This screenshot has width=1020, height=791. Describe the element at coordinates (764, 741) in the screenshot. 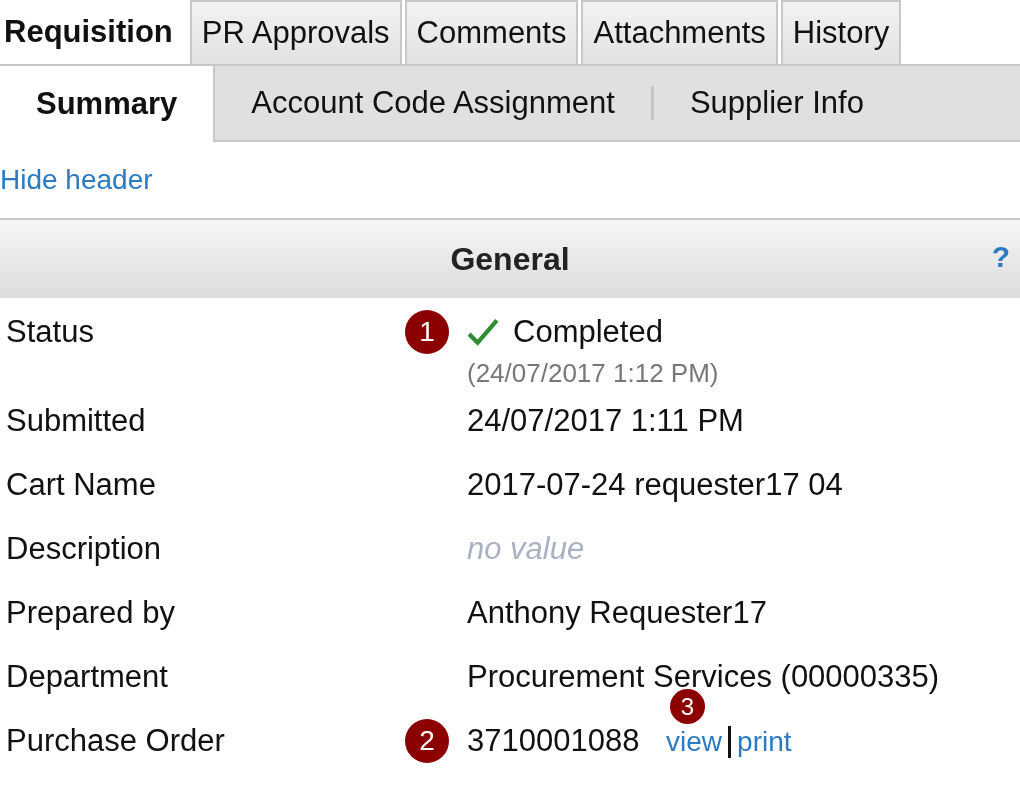

I see `po-link: print` at that location.